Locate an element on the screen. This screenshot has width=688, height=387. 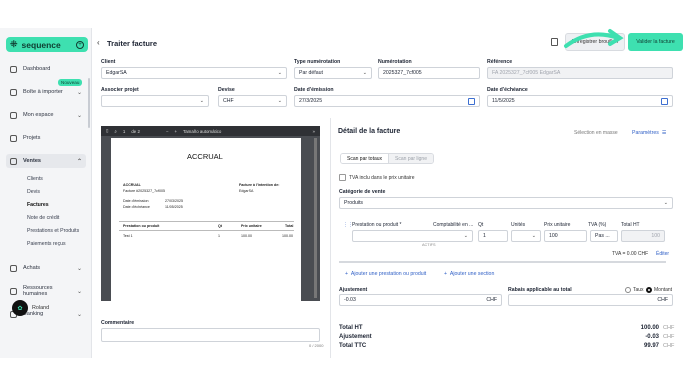
type-label: Type numérotation is located at coordinates (317, 62).